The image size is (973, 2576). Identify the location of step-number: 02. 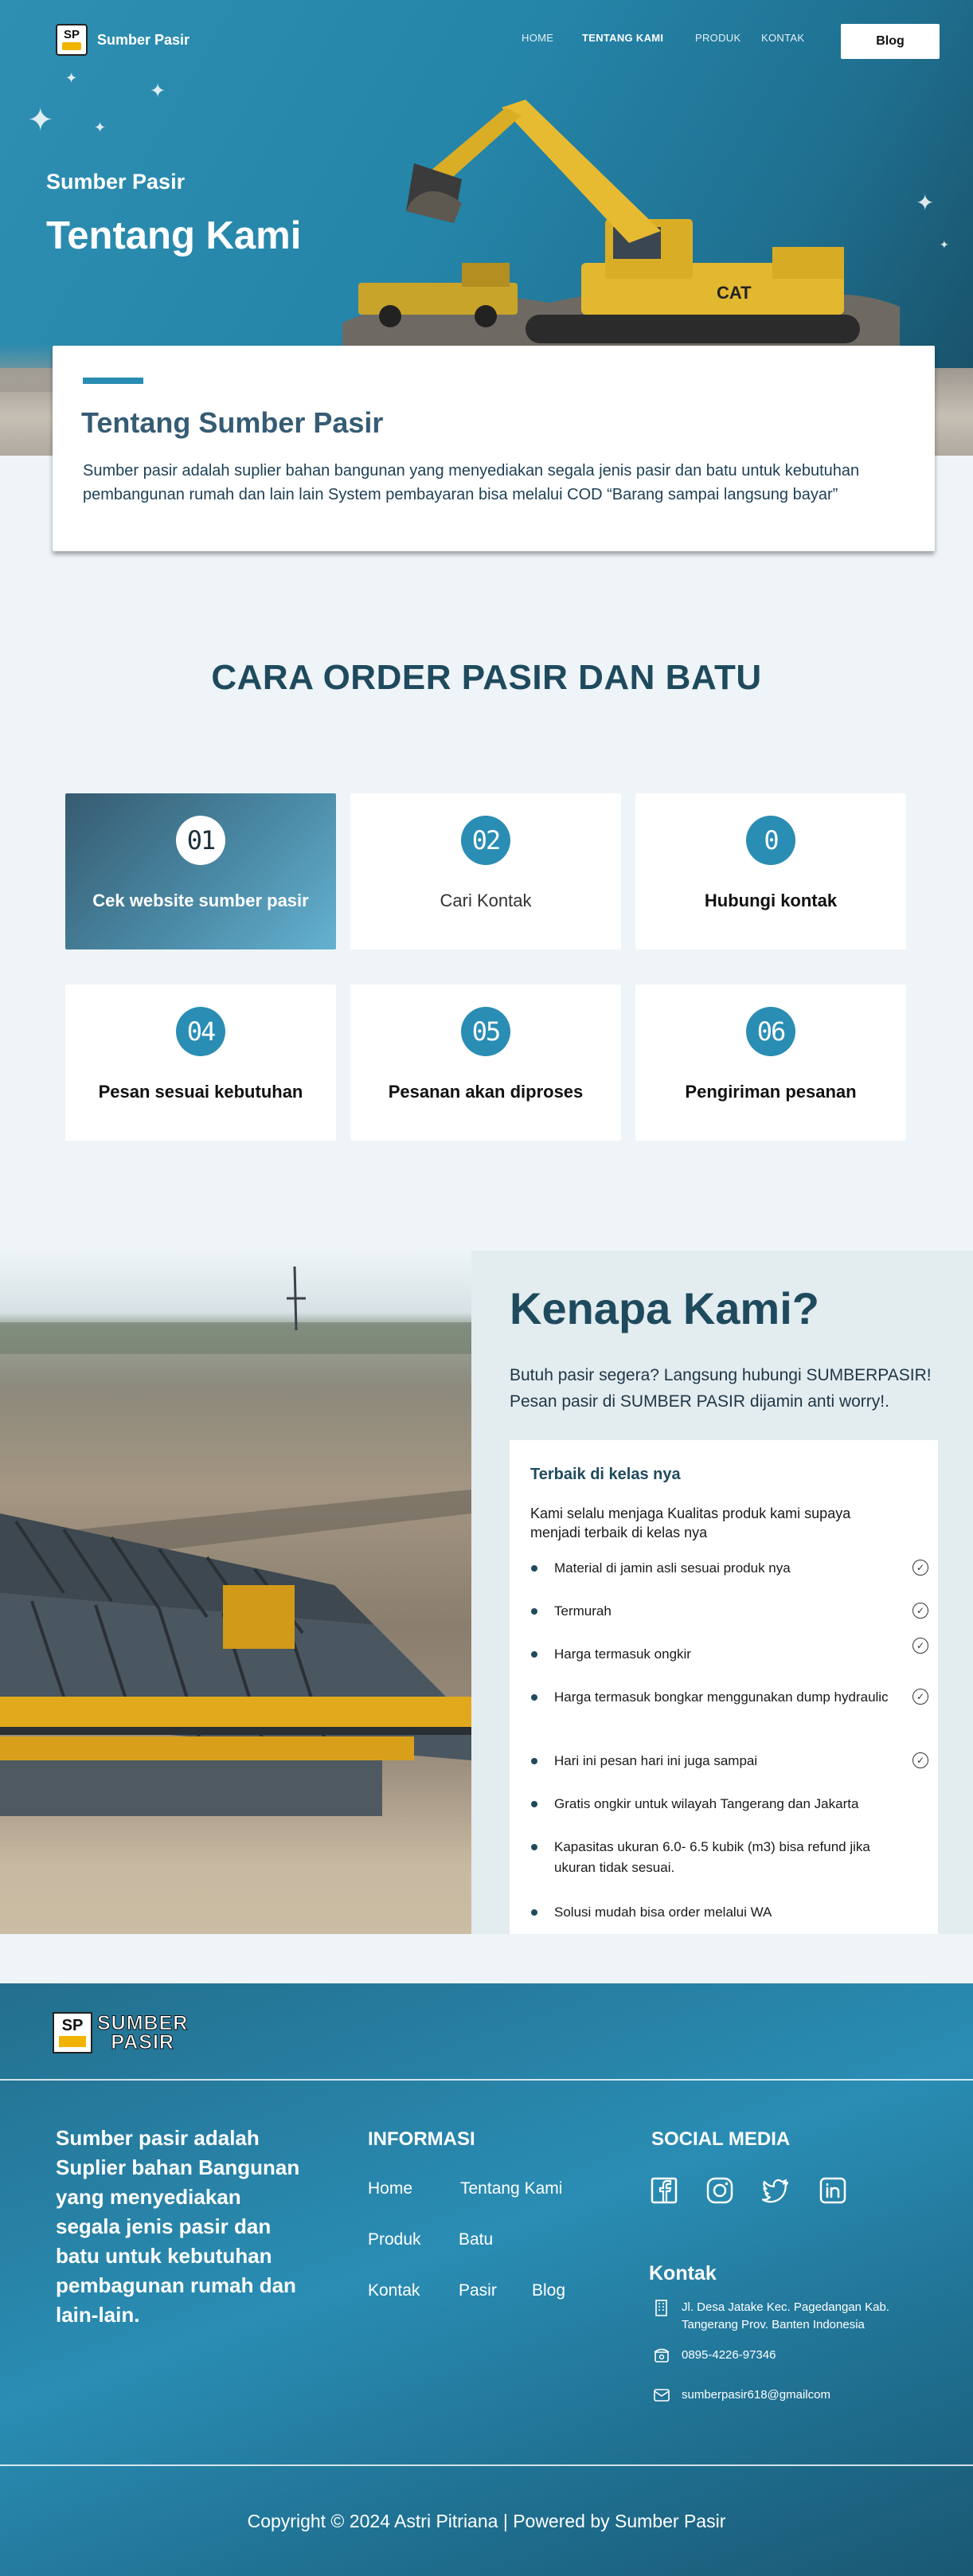
(485, 840).